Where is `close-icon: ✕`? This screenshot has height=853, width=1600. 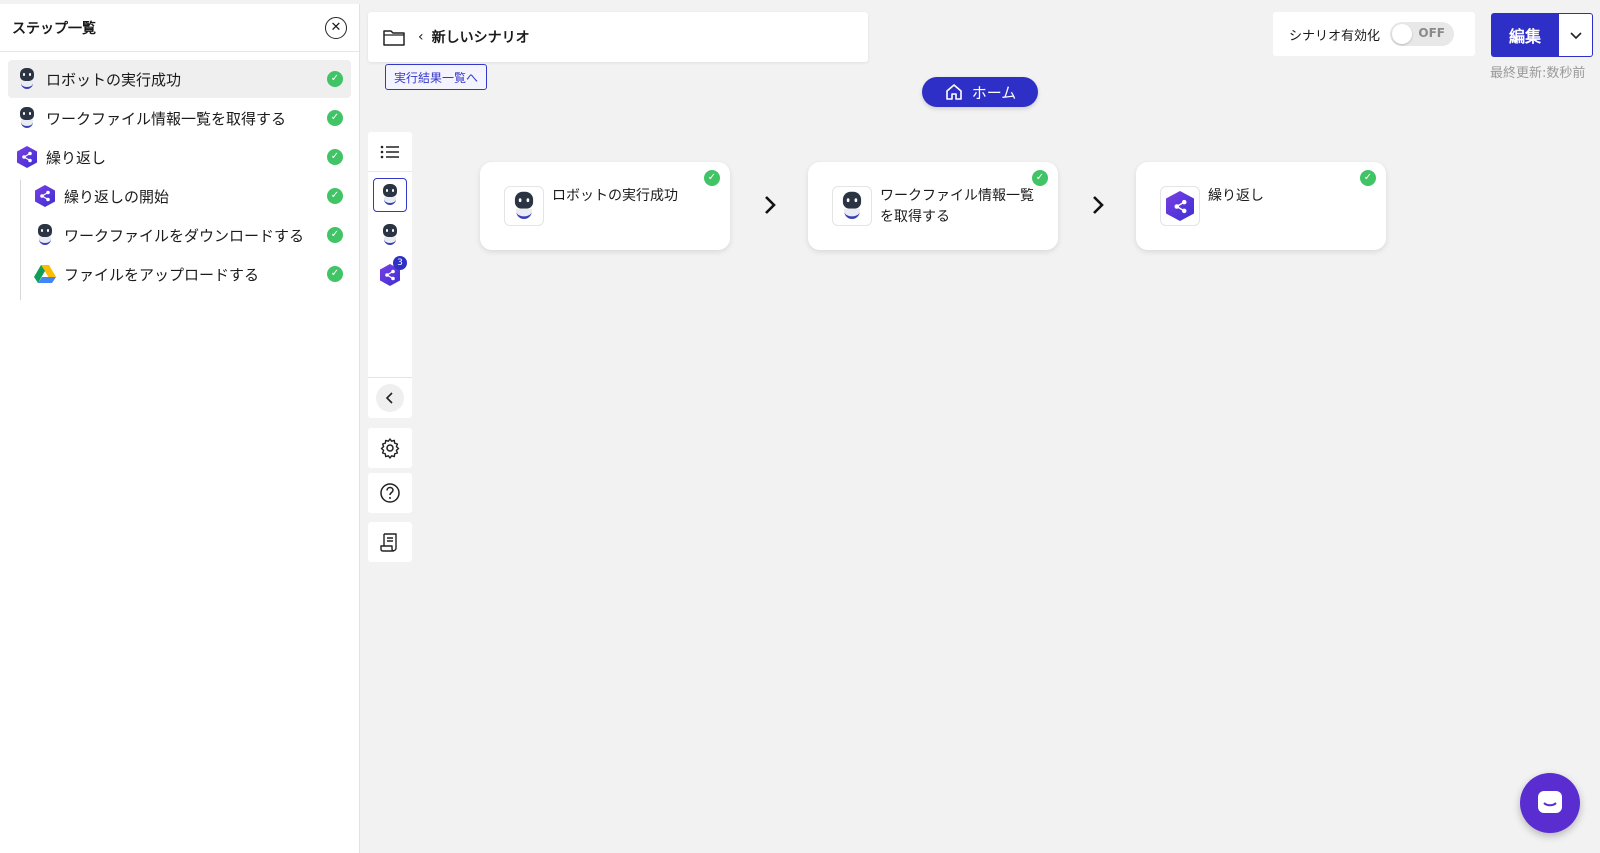
close-icon: ✕ is located at coordinates (336, 27).